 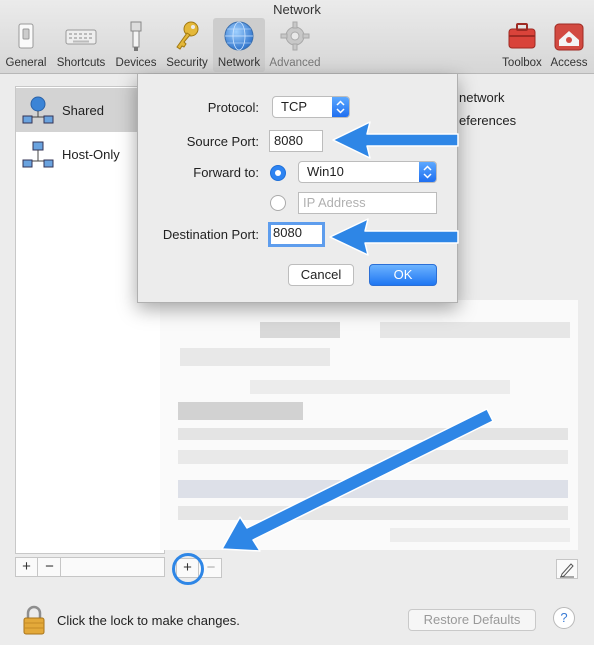 I want to click on edit-button, so click(x=567, y=569).